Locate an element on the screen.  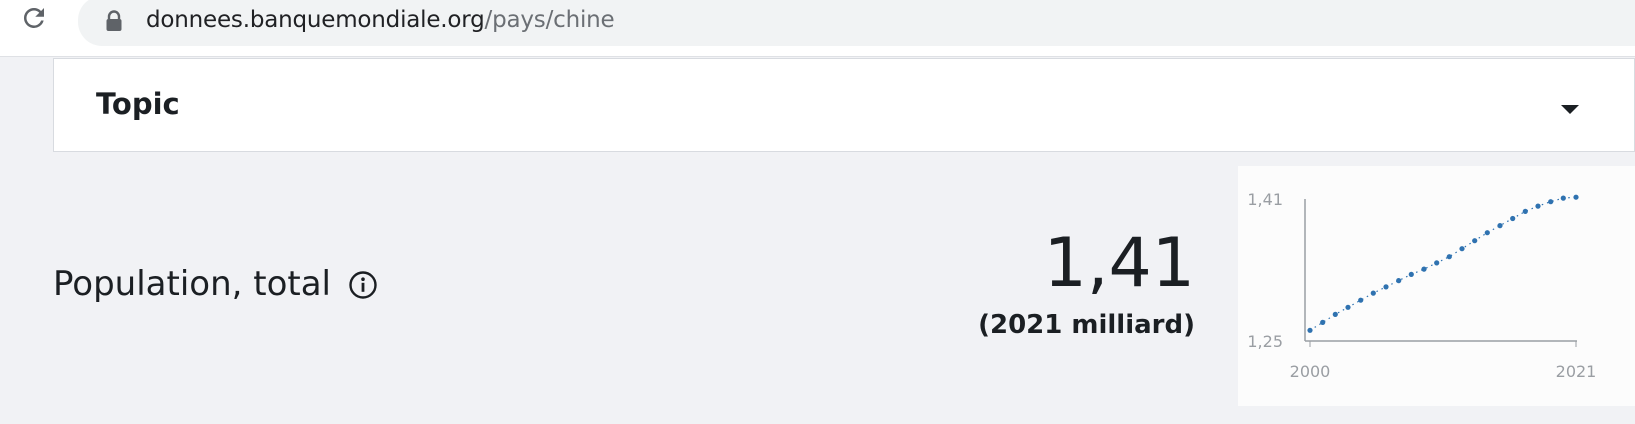
x-tick-label-start: 2000 is located at coordinates (1310, 371).